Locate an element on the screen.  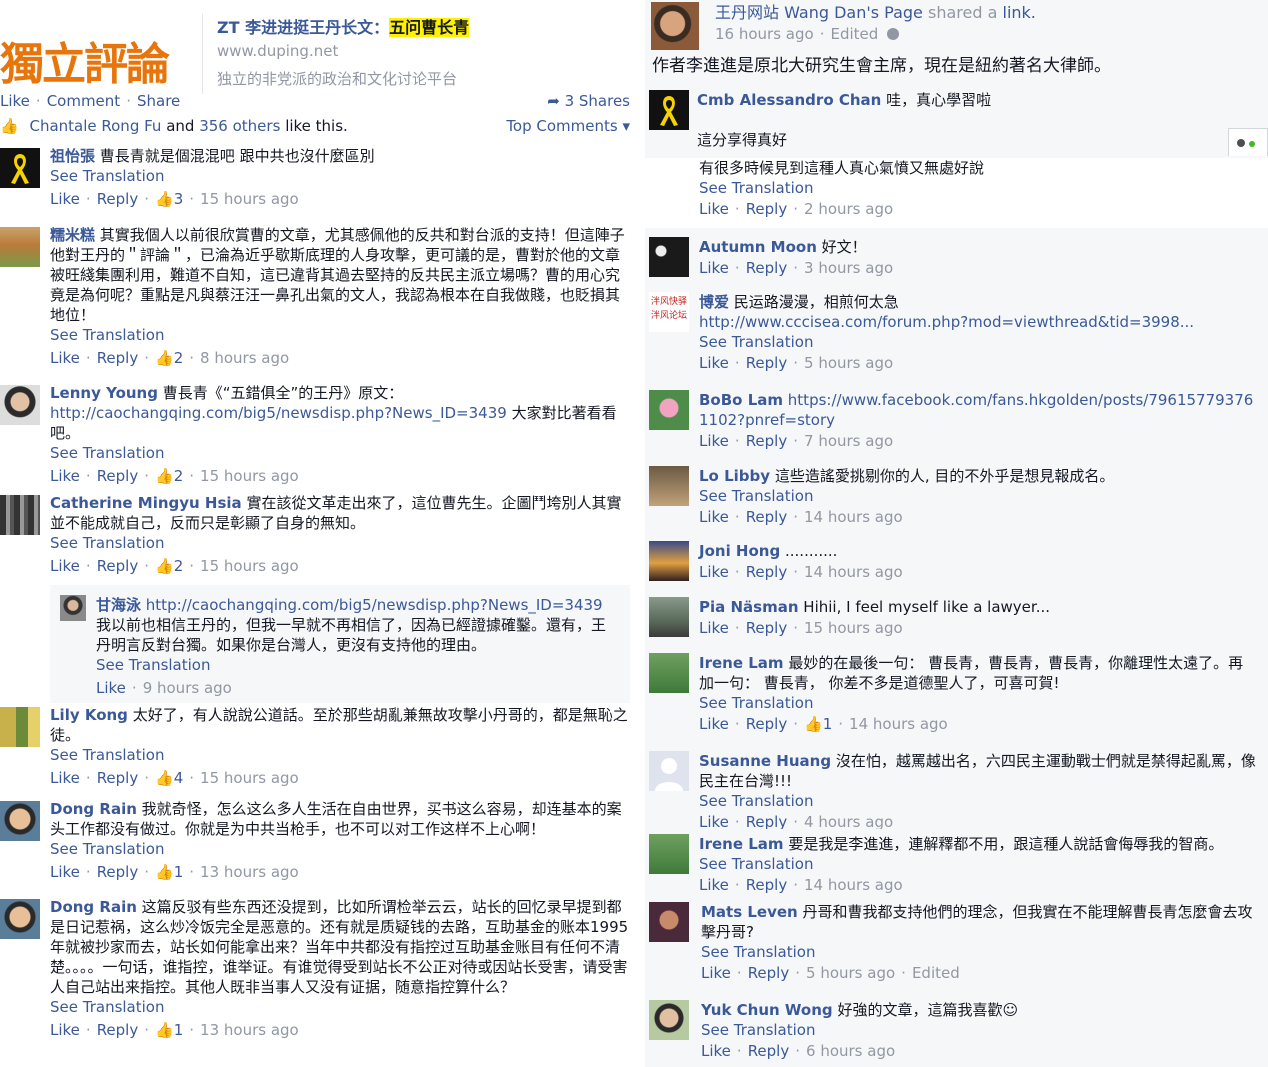
commenter-name: Cmb Alessandro Chan is located at coordinates (789, 100).